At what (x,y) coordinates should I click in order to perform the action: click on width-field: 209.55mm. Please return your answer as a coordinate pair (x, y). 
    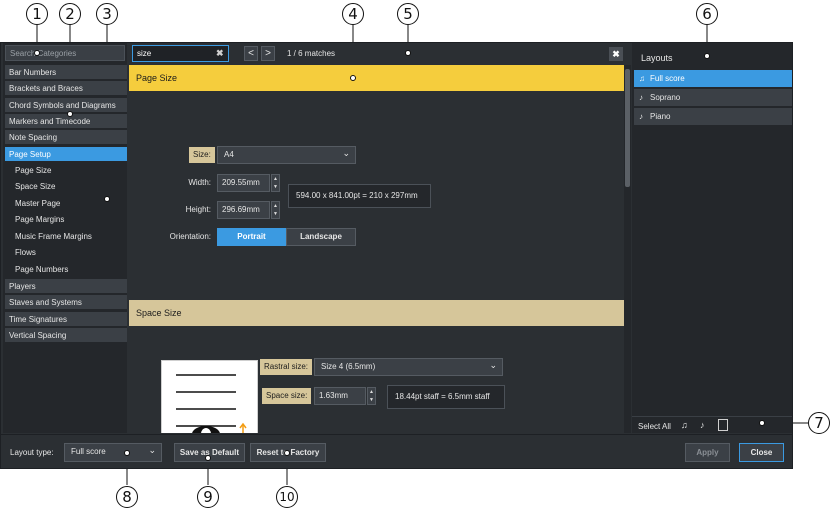
    Looking at the image, I should click on (243, 183).